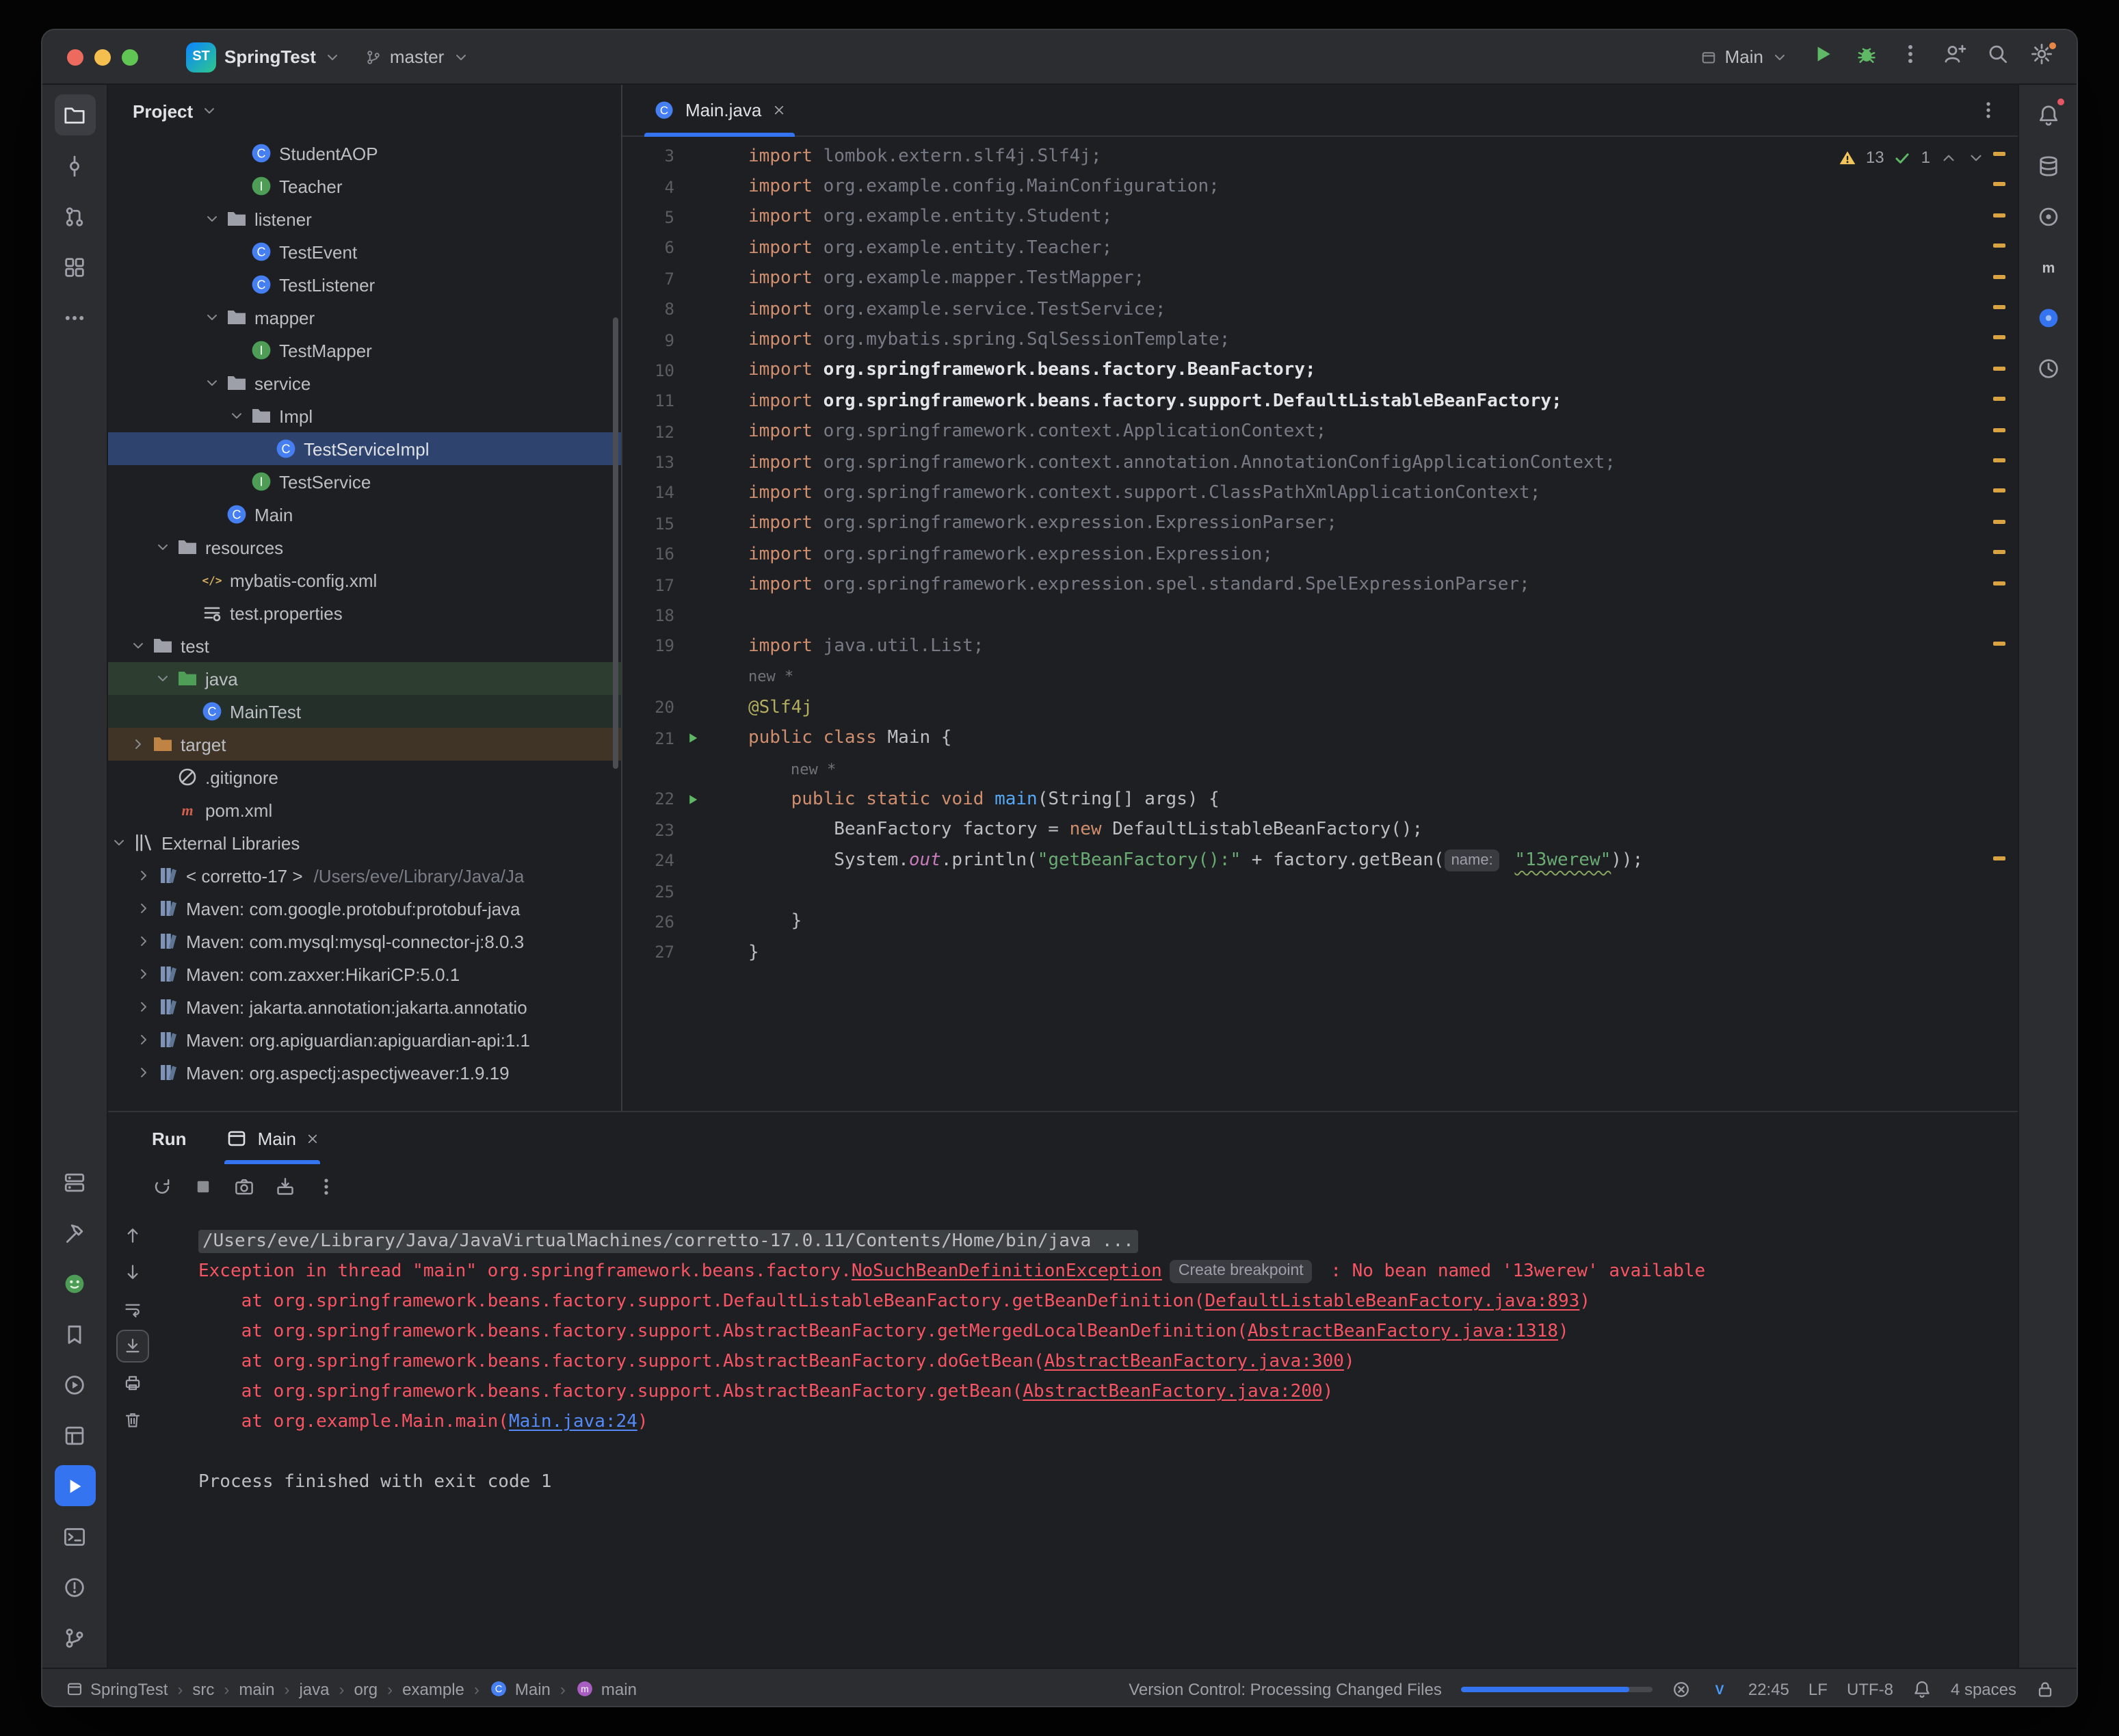 The height and width of the screenshot is (1736, 2119). What do you see at coordinates (161, 1186) in the screenshot?
I see `tool-button-rerun` at bounding box center [161, 1186].